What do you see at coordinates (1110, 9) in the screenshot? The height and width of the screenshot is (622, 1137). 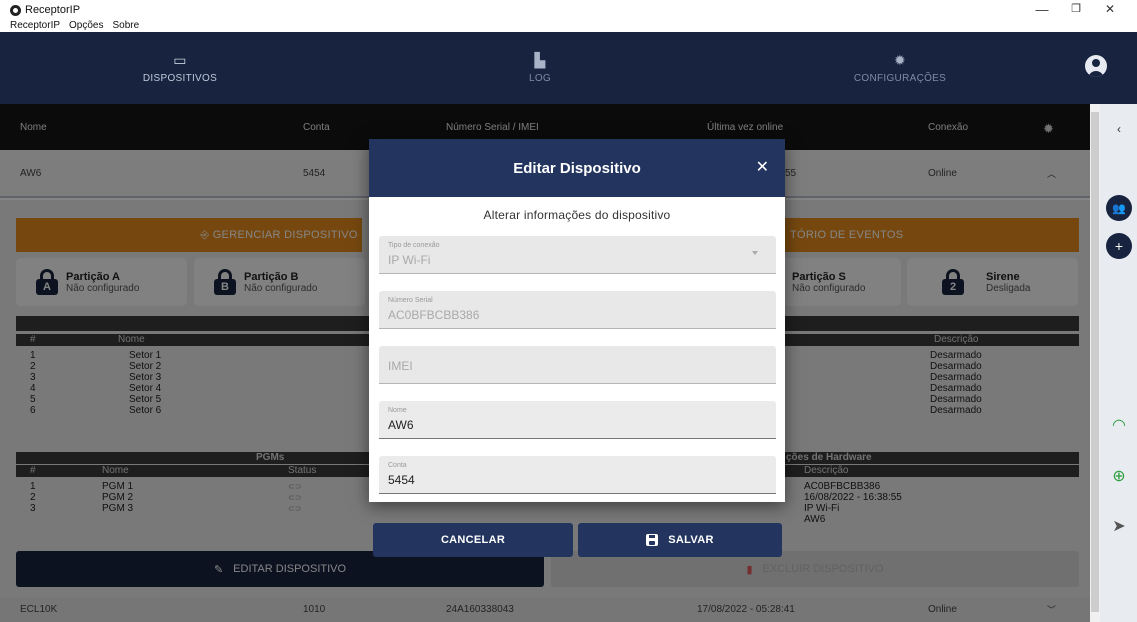 I see `close-window-button: ✕` at bounding box center [1110, 9].